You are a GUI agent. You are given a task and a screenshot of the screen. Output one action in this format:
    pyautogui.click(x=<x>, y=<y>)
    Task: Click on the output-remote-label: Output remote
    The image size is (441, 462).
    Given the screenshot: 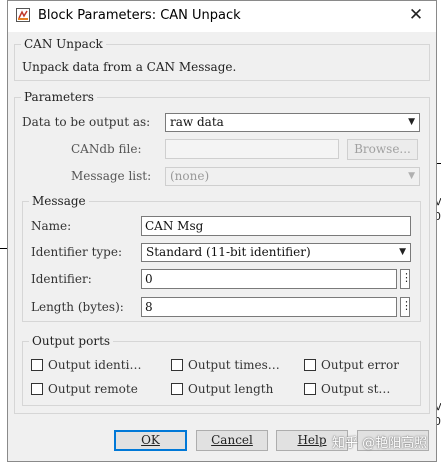 What is the action you would take?
    pyautogui.click(x=93, y=389)
    